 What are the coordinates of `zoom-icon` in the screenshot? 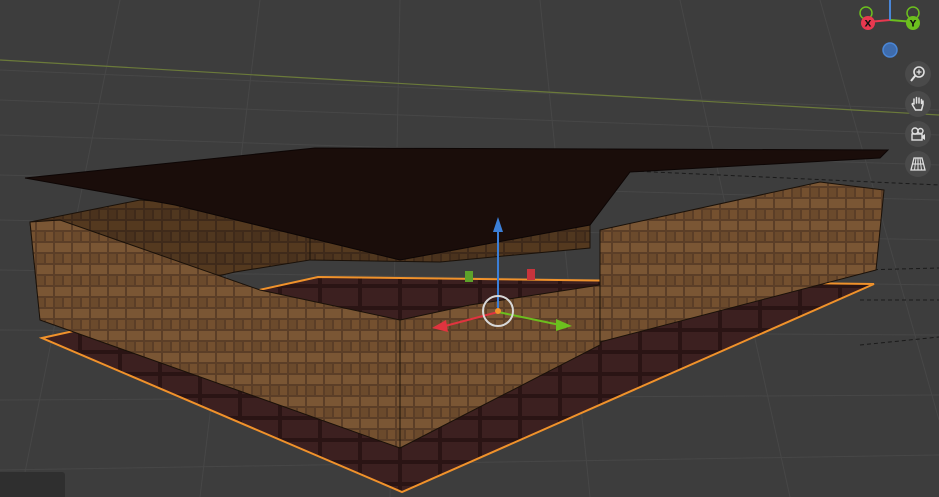 It's located at (917, 74).